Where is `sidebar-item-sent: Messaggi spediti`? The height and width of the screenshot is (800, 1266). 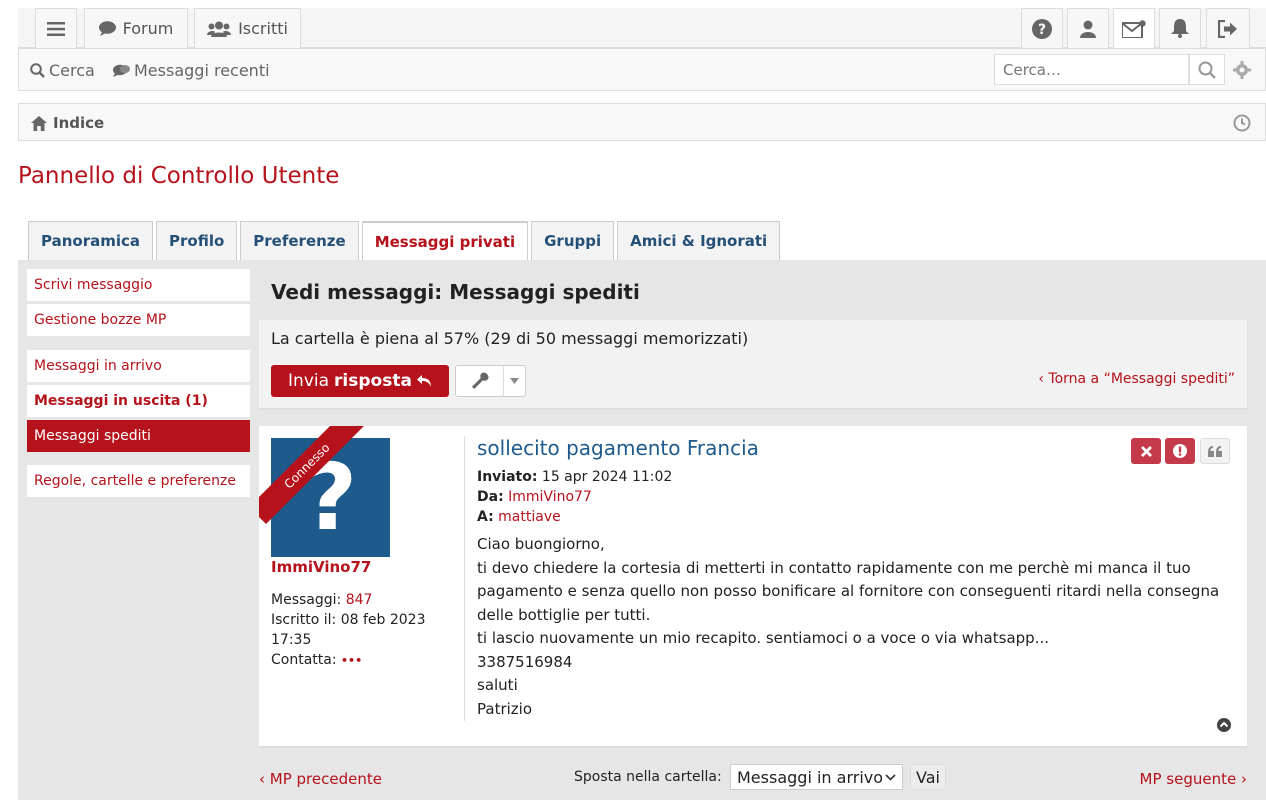 sidebar-item-sent: Messaggi spediti is located at coordinates (138, 436).